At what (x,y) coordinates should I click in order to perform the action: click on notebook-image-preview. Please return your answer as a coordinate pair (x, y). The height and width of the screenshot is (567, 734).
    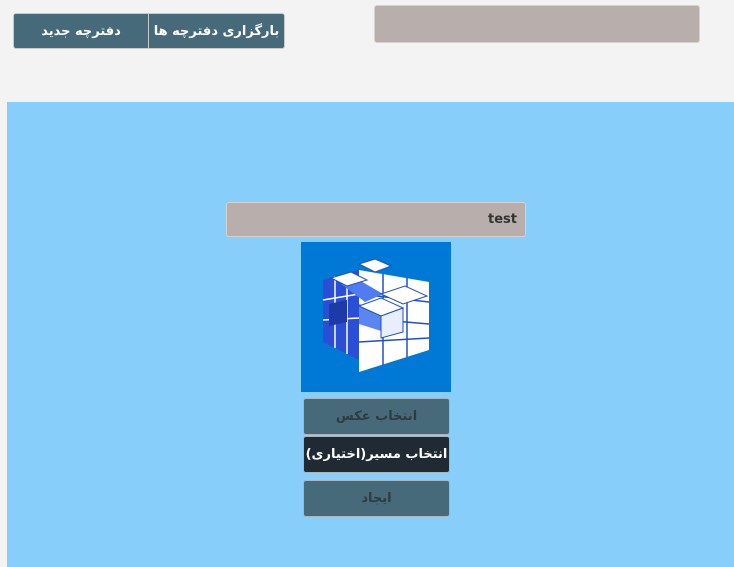
    Looking at the image, I should click on (376, 317).